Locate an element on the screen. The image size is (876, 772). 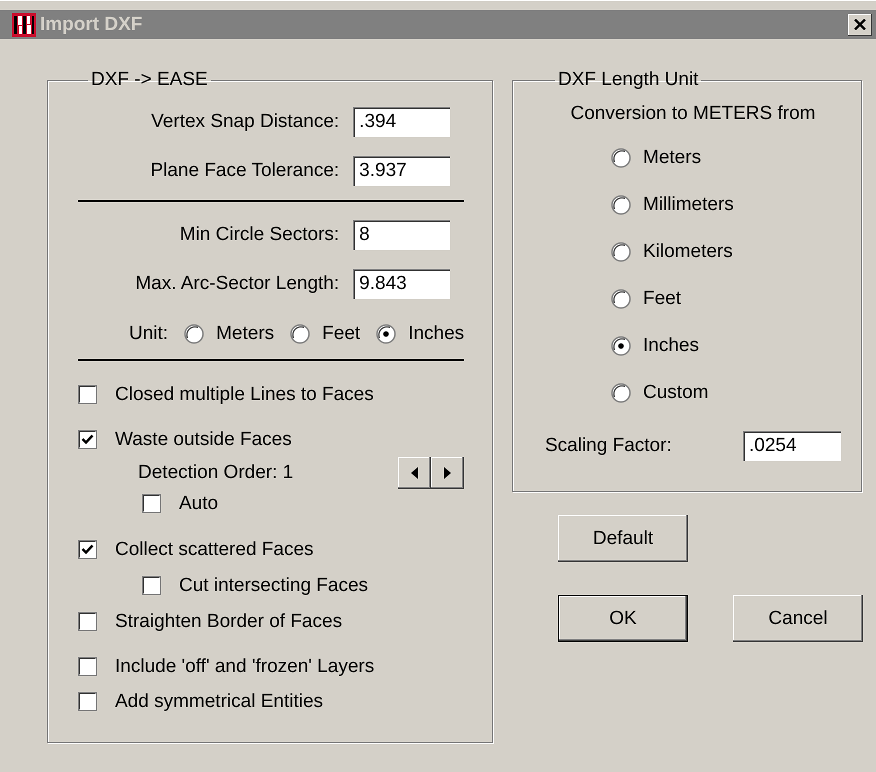
group-title: DXF -> EASE is located at coordinates (149, 80).